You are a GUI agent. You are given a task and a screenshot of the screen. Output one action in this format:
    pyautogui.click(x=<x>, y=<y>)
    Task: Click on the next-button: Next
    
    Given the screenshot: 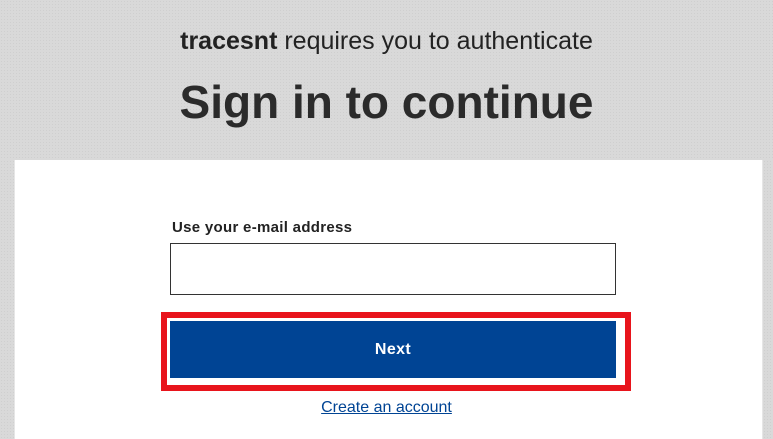 What is the action you would take?
    pyautogui.click(x=393, y=349)
    